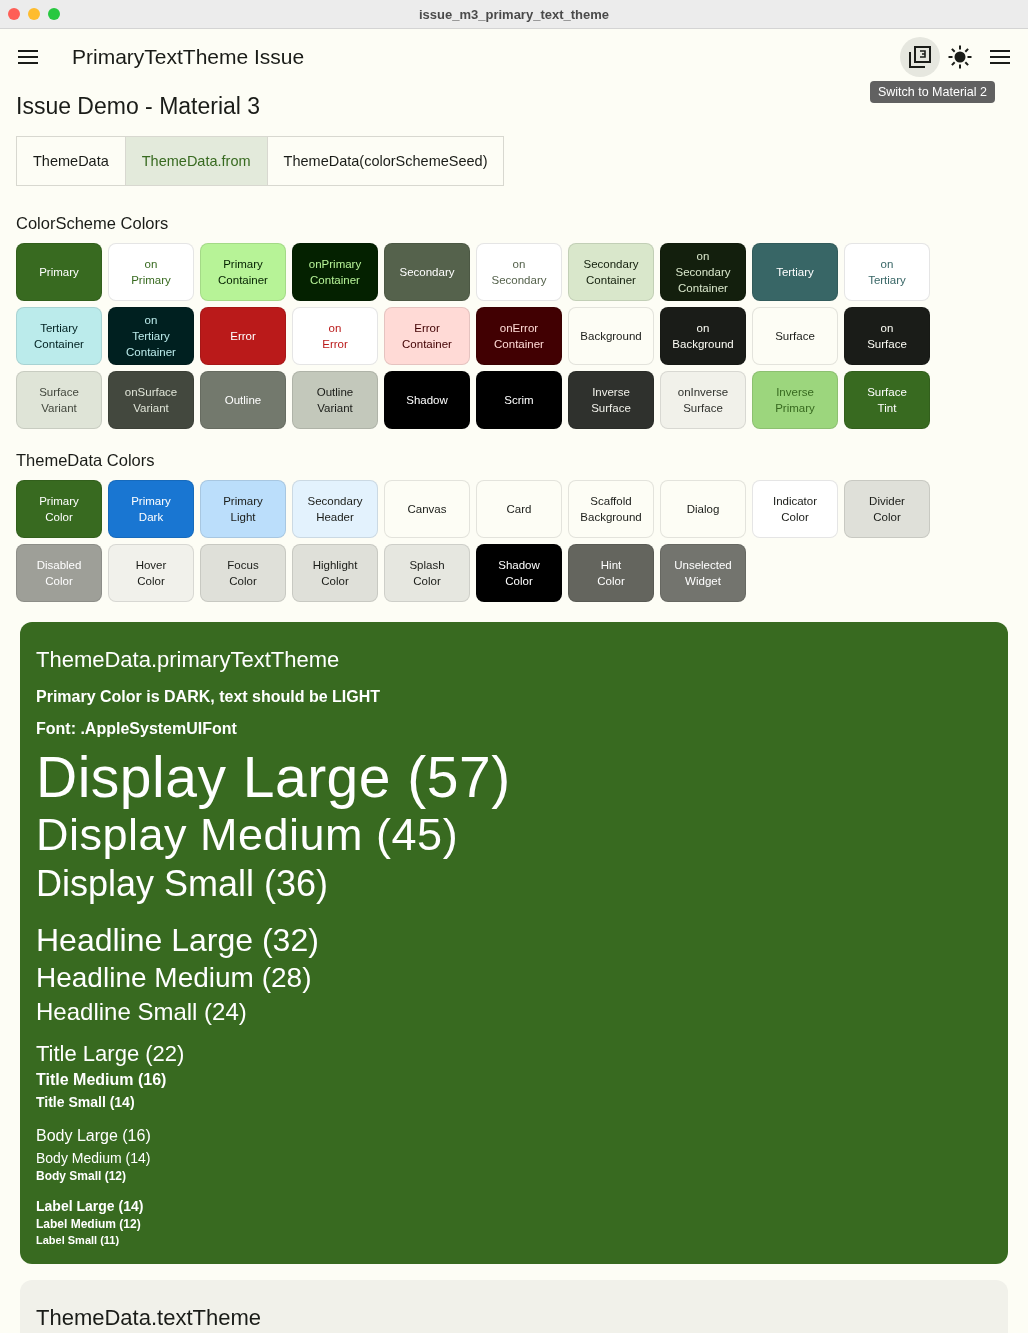 The height and width of the screenshot is (1333, 1028). I want to click on swatch-label: Dialog, so click(703, 509).